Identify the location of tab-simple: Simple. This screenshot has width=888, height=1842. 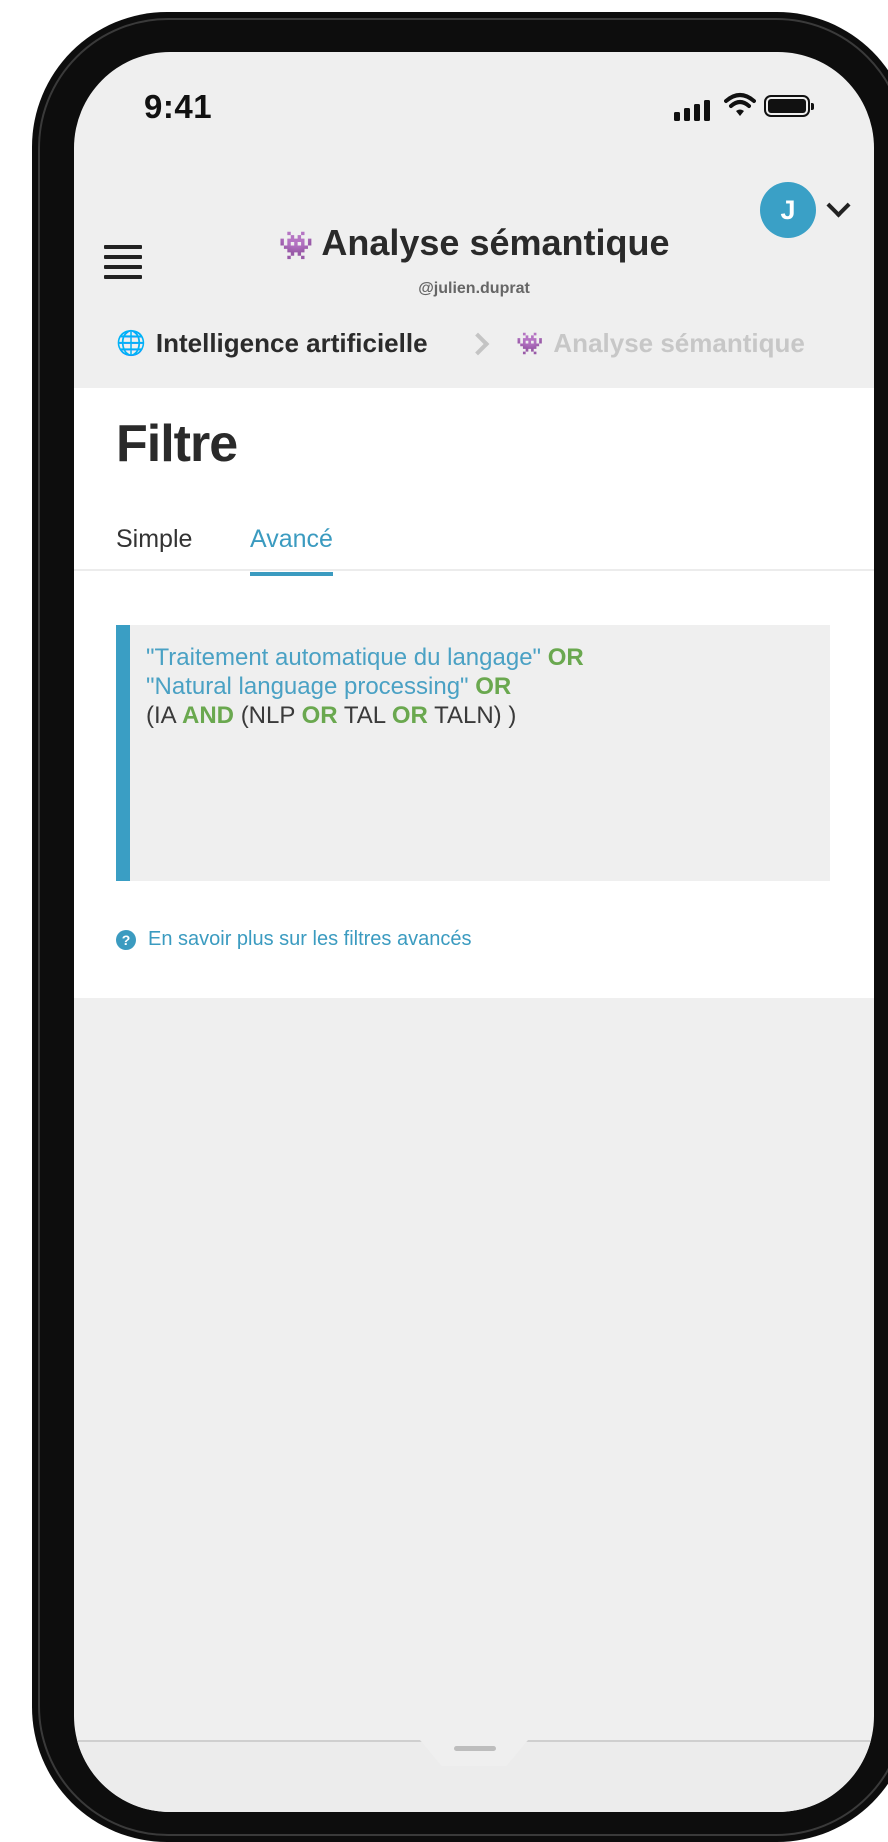
(154, 539).